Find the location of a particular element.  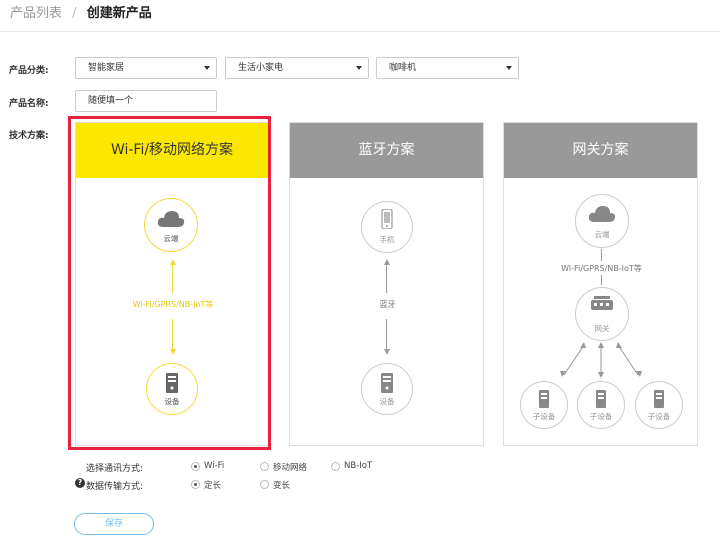

radio-nbiot is located at coordinates (335, 466).